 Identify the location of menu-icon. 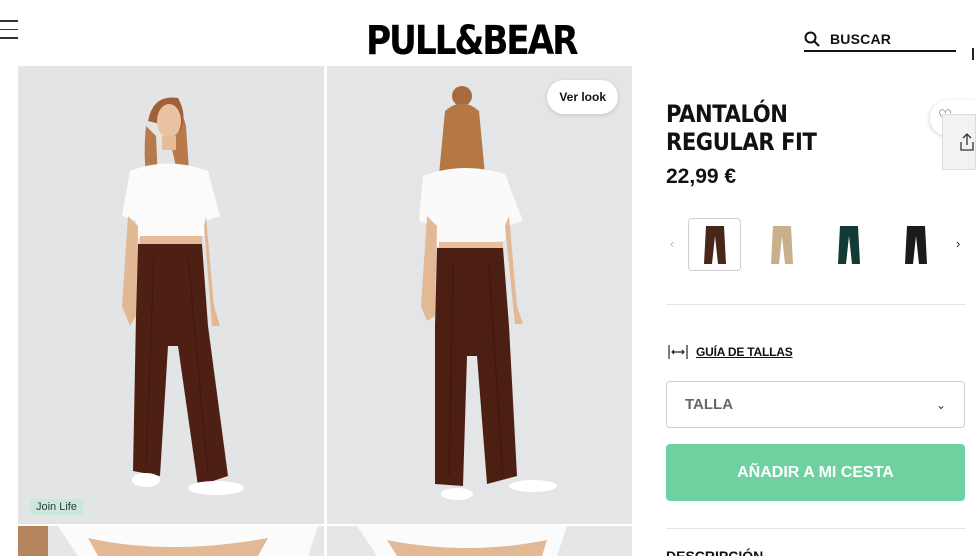
(9, 30).